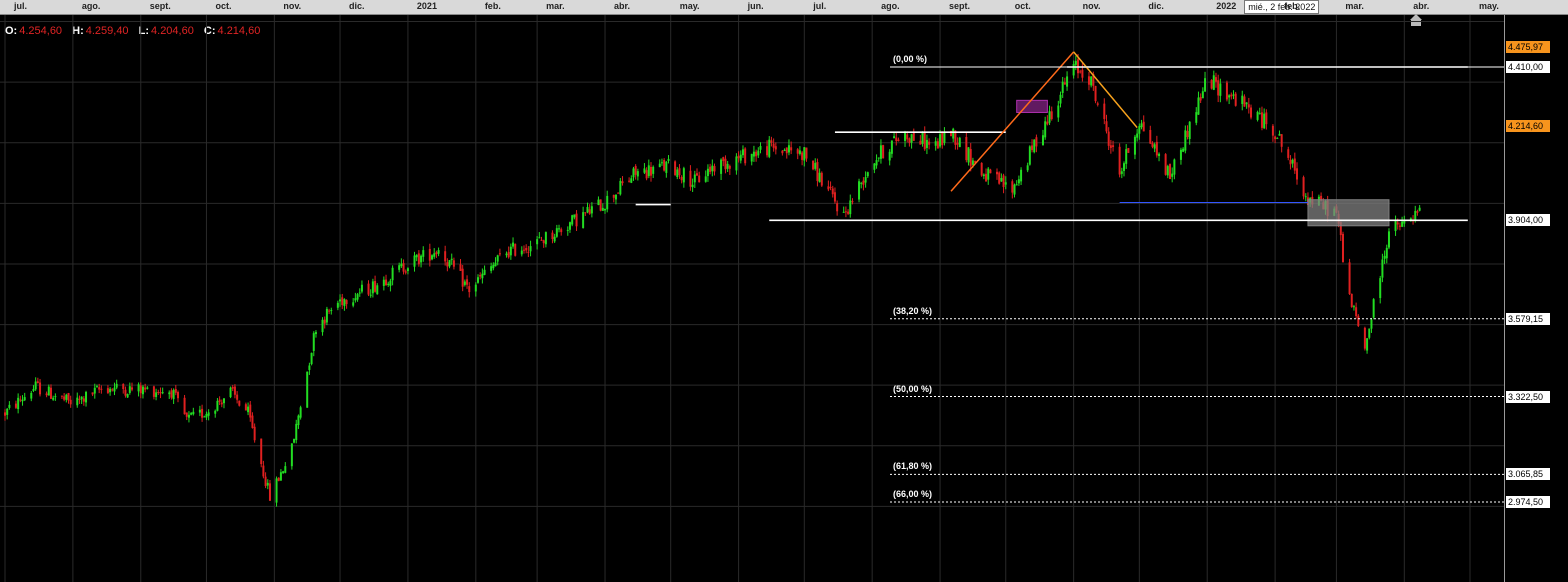 Image resolution: width=1568 pixels, height=582 pixels. Describe the element at coordinates (1354, 6) in the screenshot. I see `x-tick-label: mar.` at that location.